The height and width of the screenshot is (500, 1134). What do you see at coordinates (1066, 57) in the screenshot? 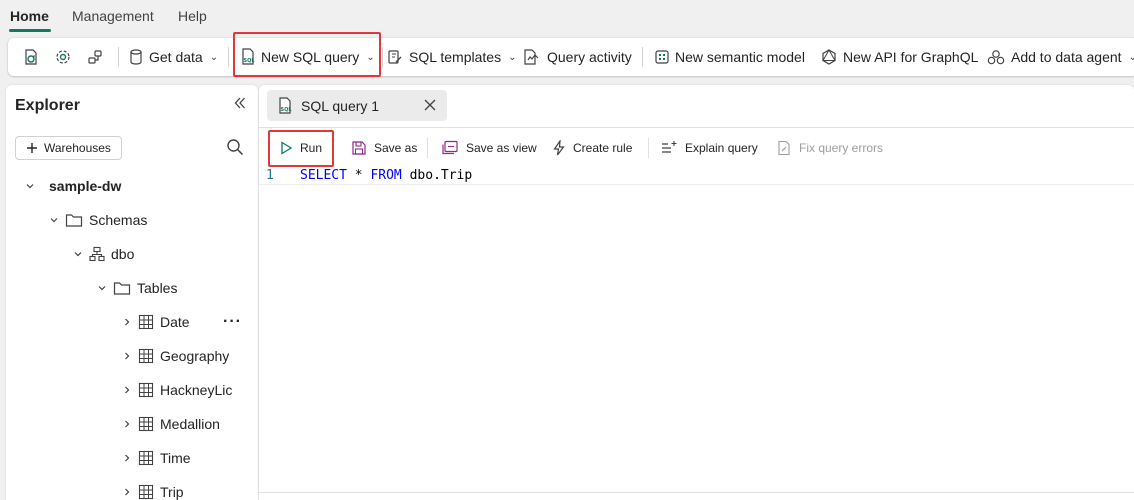
I see `add-to-data-agent-label: Add to data agent` at bounding box center [1066, 57].